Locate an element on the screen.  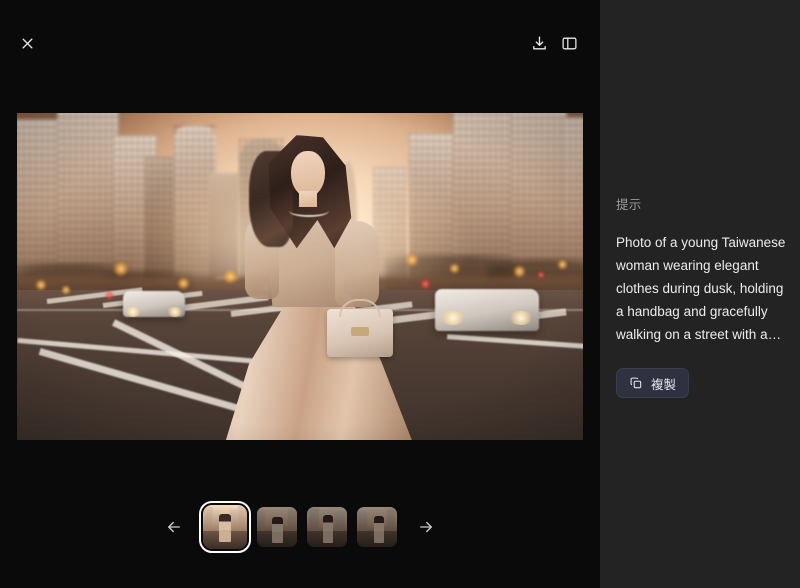
thumbnail-strip is located at coordinates (300, 527).